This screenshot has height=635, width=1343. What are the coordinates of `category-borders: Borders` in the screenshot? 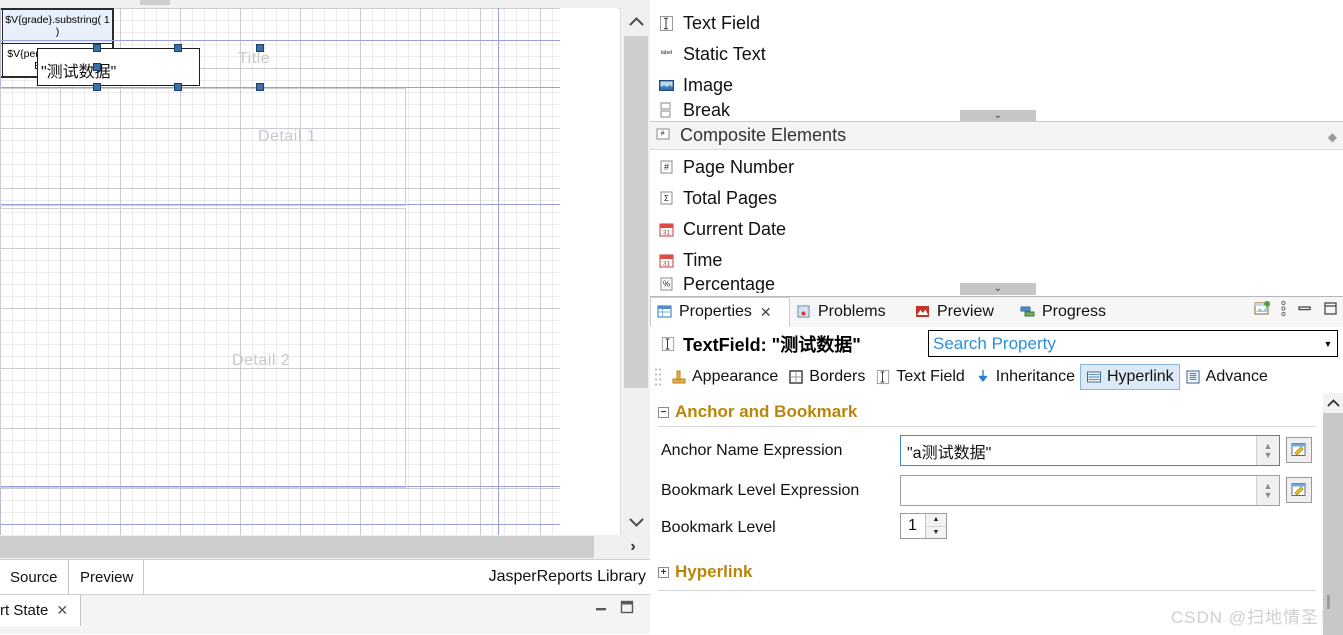 It's located at (826, 377).